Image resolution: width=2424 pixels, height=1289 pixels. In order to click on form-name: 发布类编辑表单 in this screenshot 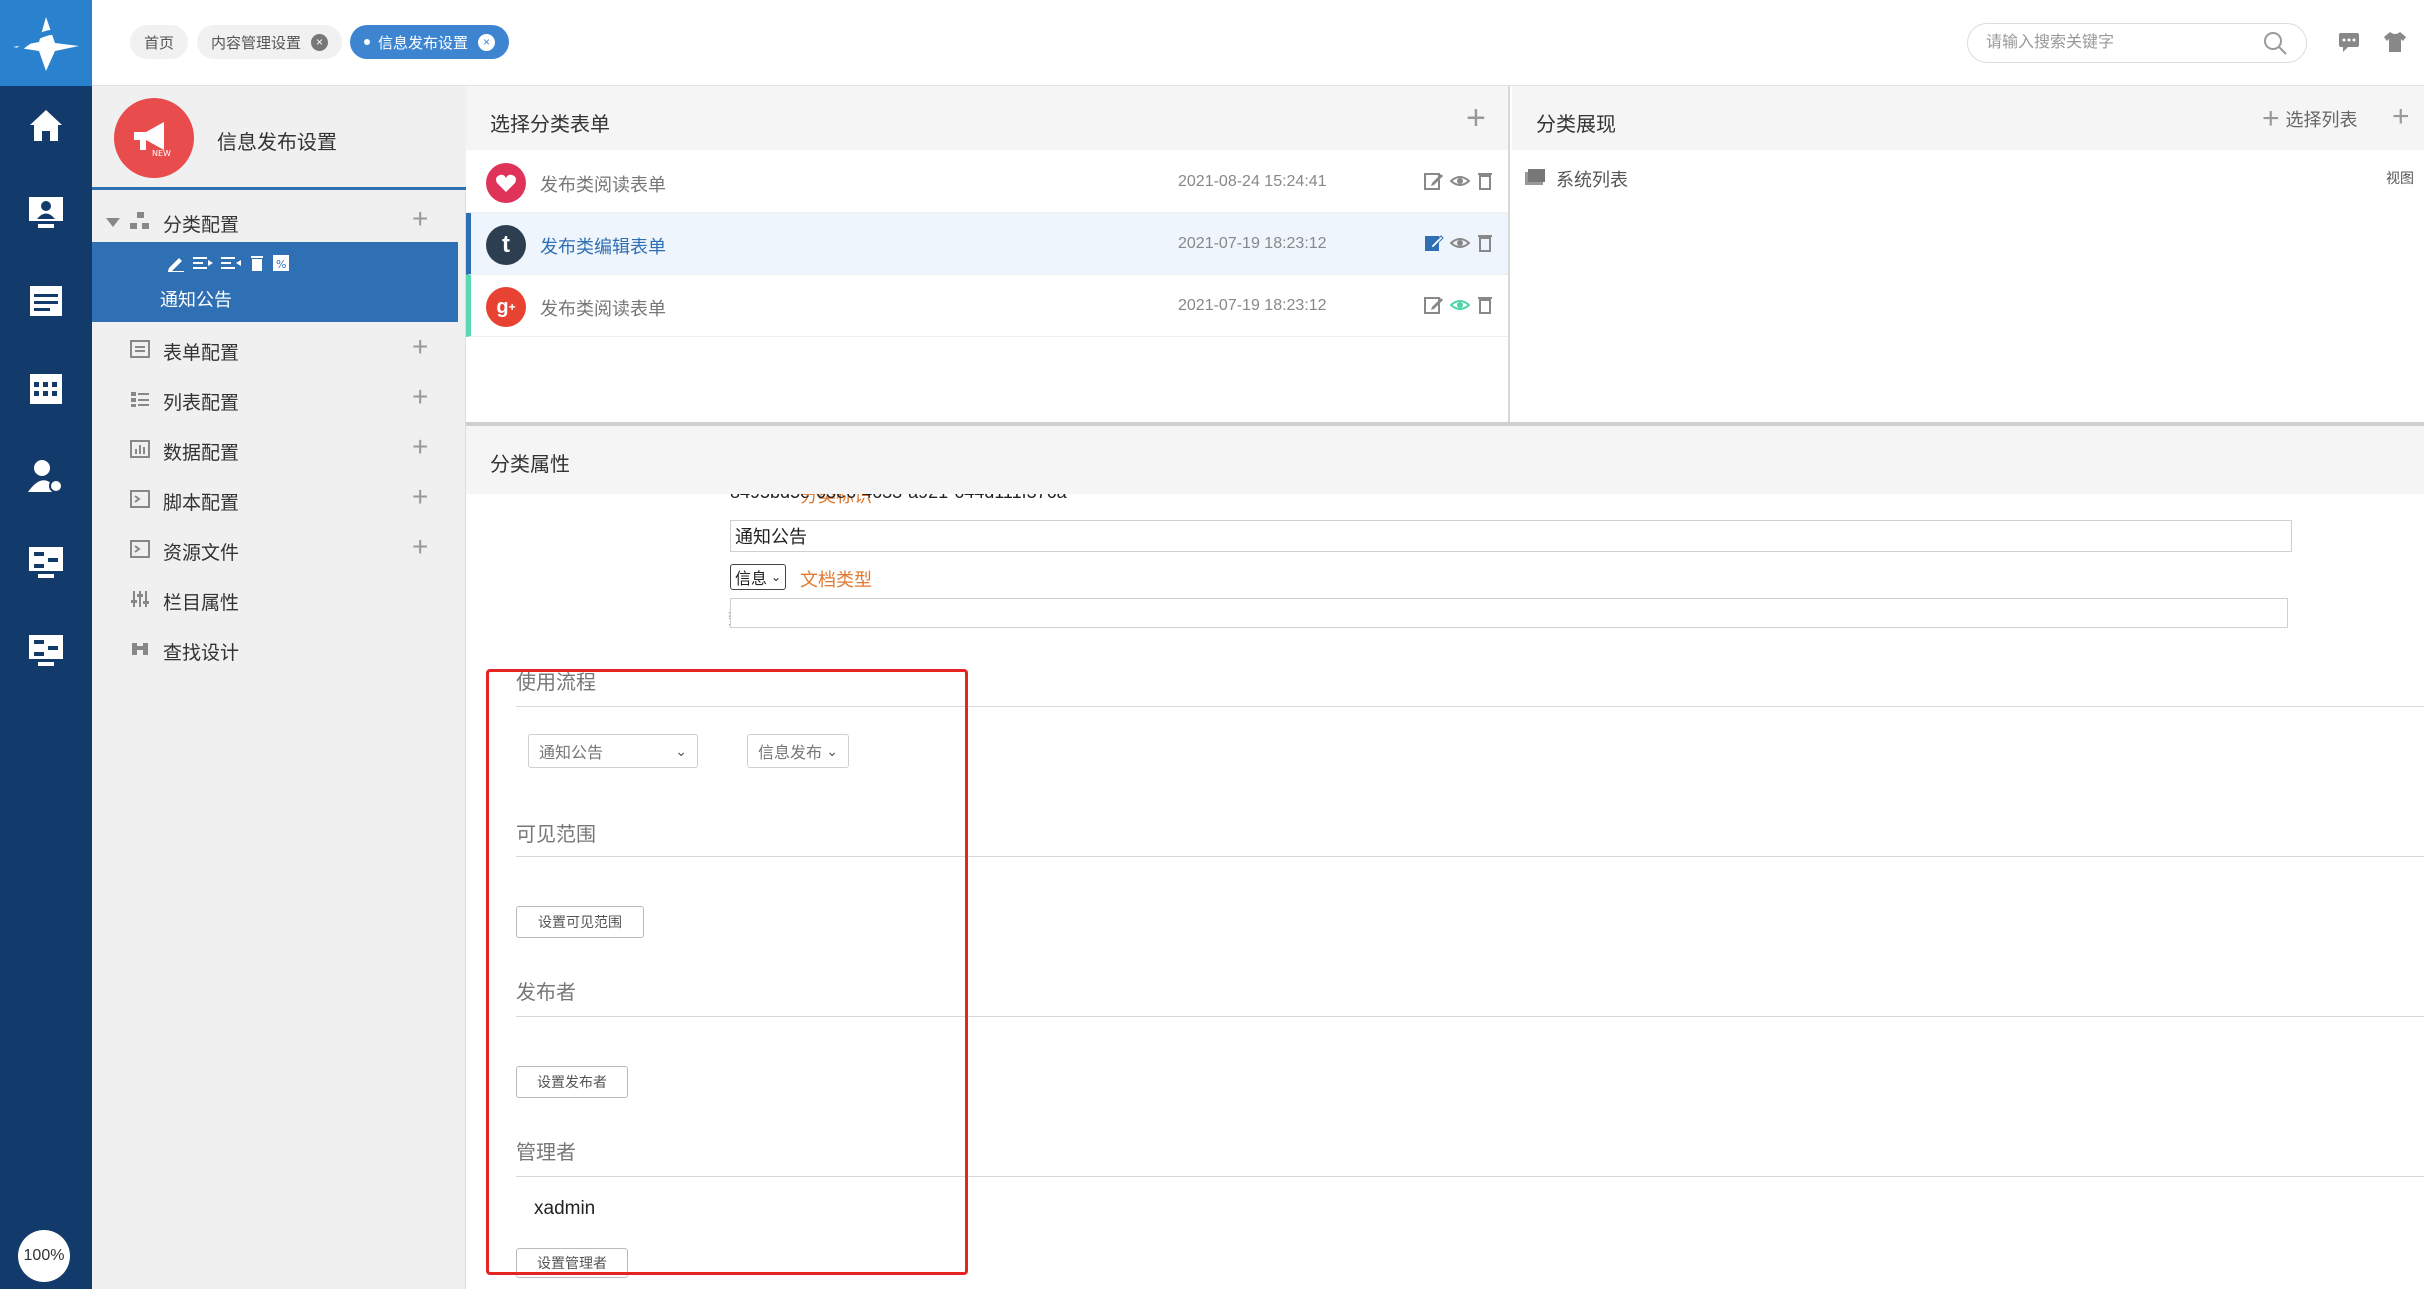, I will do `click(603, 247)`.